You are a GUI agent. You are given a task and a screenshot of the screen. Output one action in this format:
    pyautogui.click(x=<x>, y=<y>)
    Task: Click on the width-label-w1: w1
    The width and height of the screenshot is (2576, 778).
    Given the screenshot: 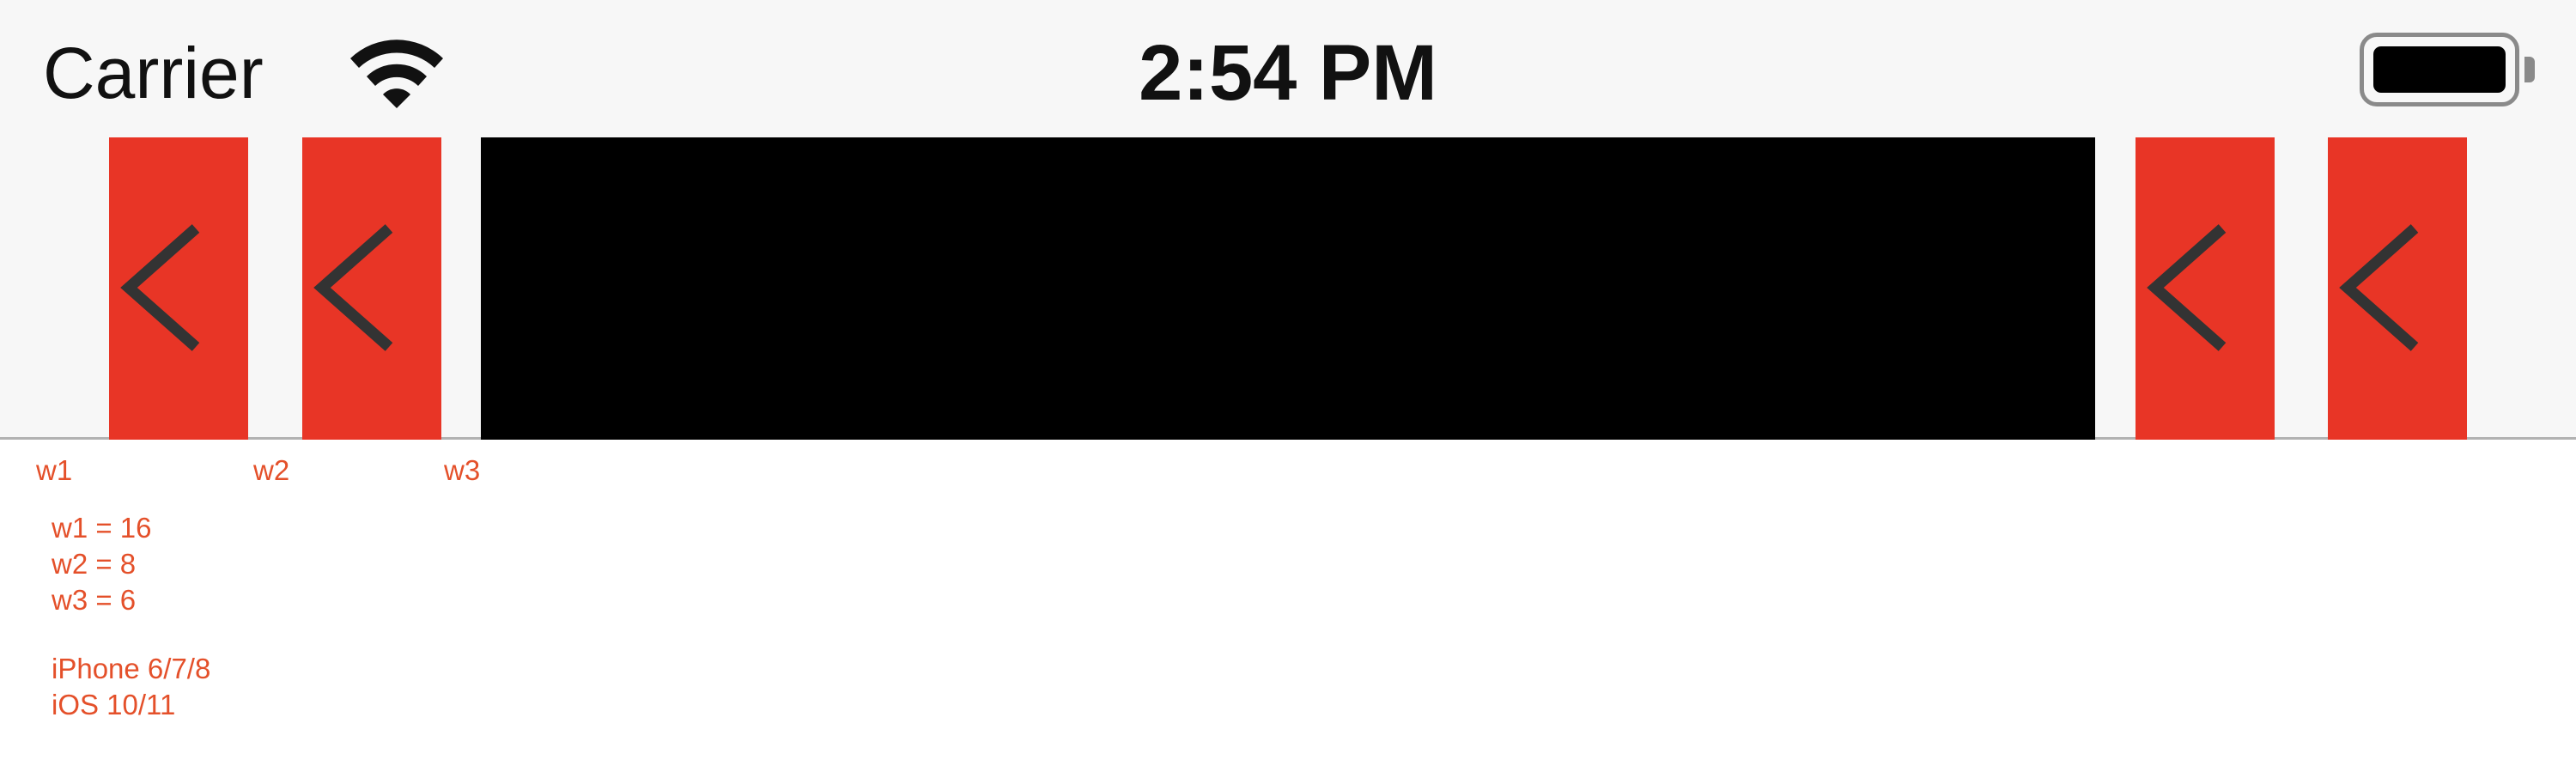 What is the action you would take?
    pyautogui.click(x=55, y=470)
    